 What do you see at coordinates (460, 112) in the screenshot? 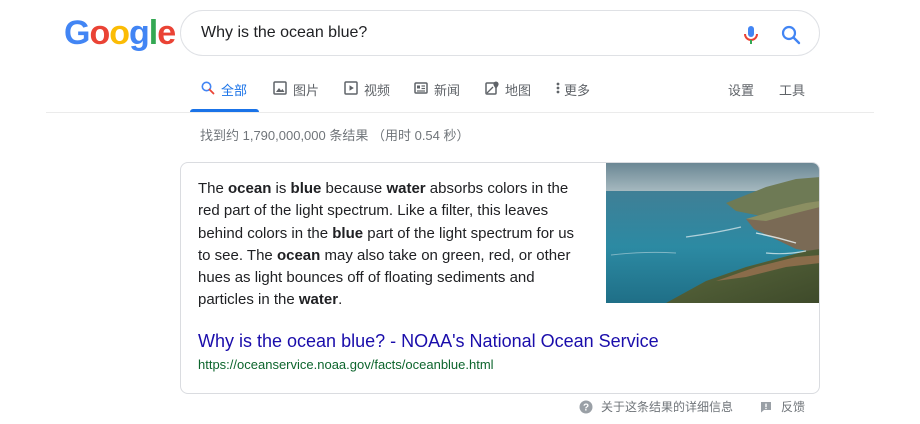
I see `header-divider` at bounding box center [460, 112].